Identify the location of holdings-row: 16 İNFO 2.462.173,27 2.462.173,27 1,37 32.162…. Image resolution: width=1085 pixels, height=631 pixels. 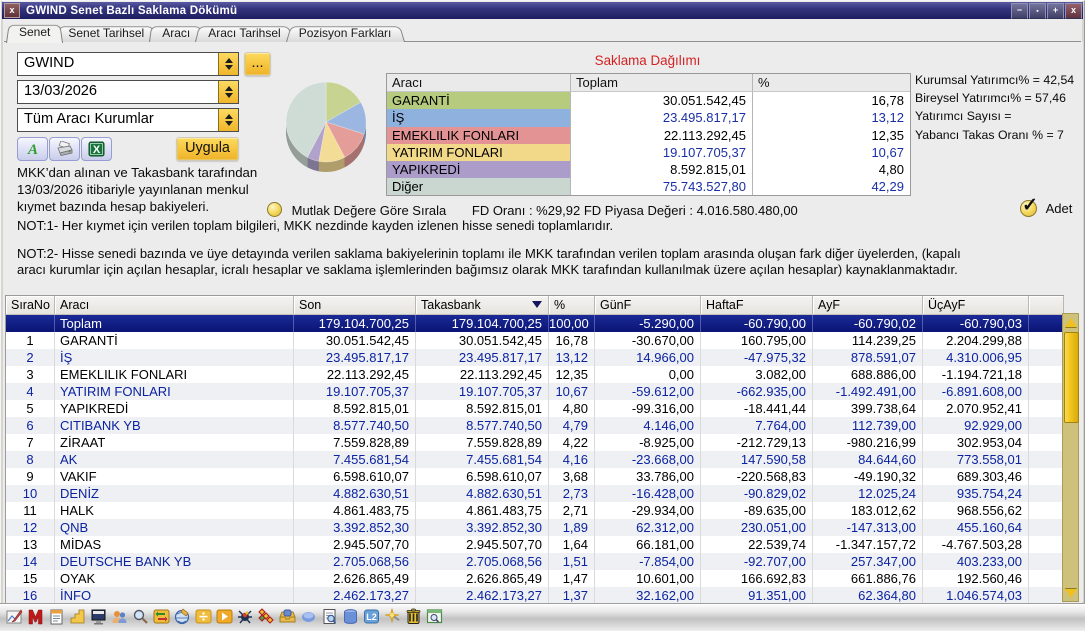
(535, 595).